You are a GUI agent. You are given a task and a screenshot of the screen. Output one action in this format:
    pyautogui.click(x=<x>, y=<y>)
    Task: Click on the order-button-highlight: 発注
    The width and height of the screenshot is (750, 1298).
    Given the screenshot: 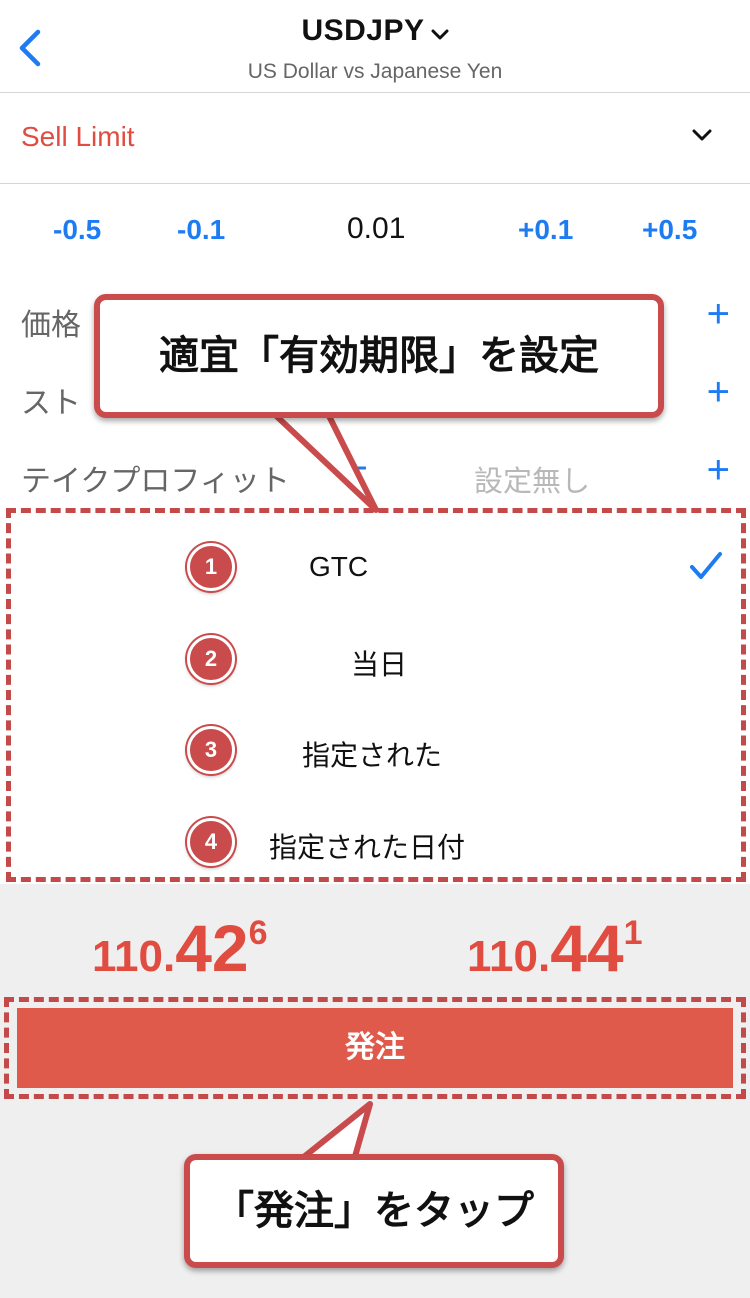 What is the action you would take?
    pyautogui.click(x=375, y=1048)
    